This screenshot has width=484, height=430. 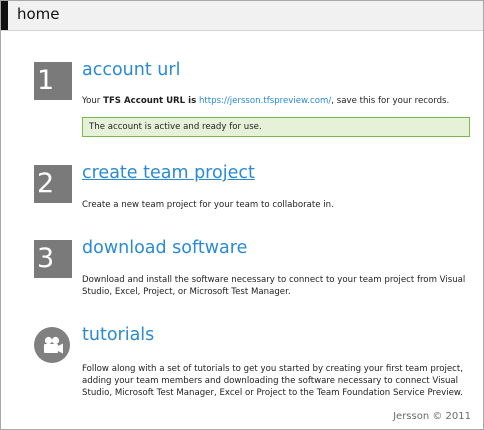 I want to click on desc-suffix: , save this for your records., so click(x=390, y=101).